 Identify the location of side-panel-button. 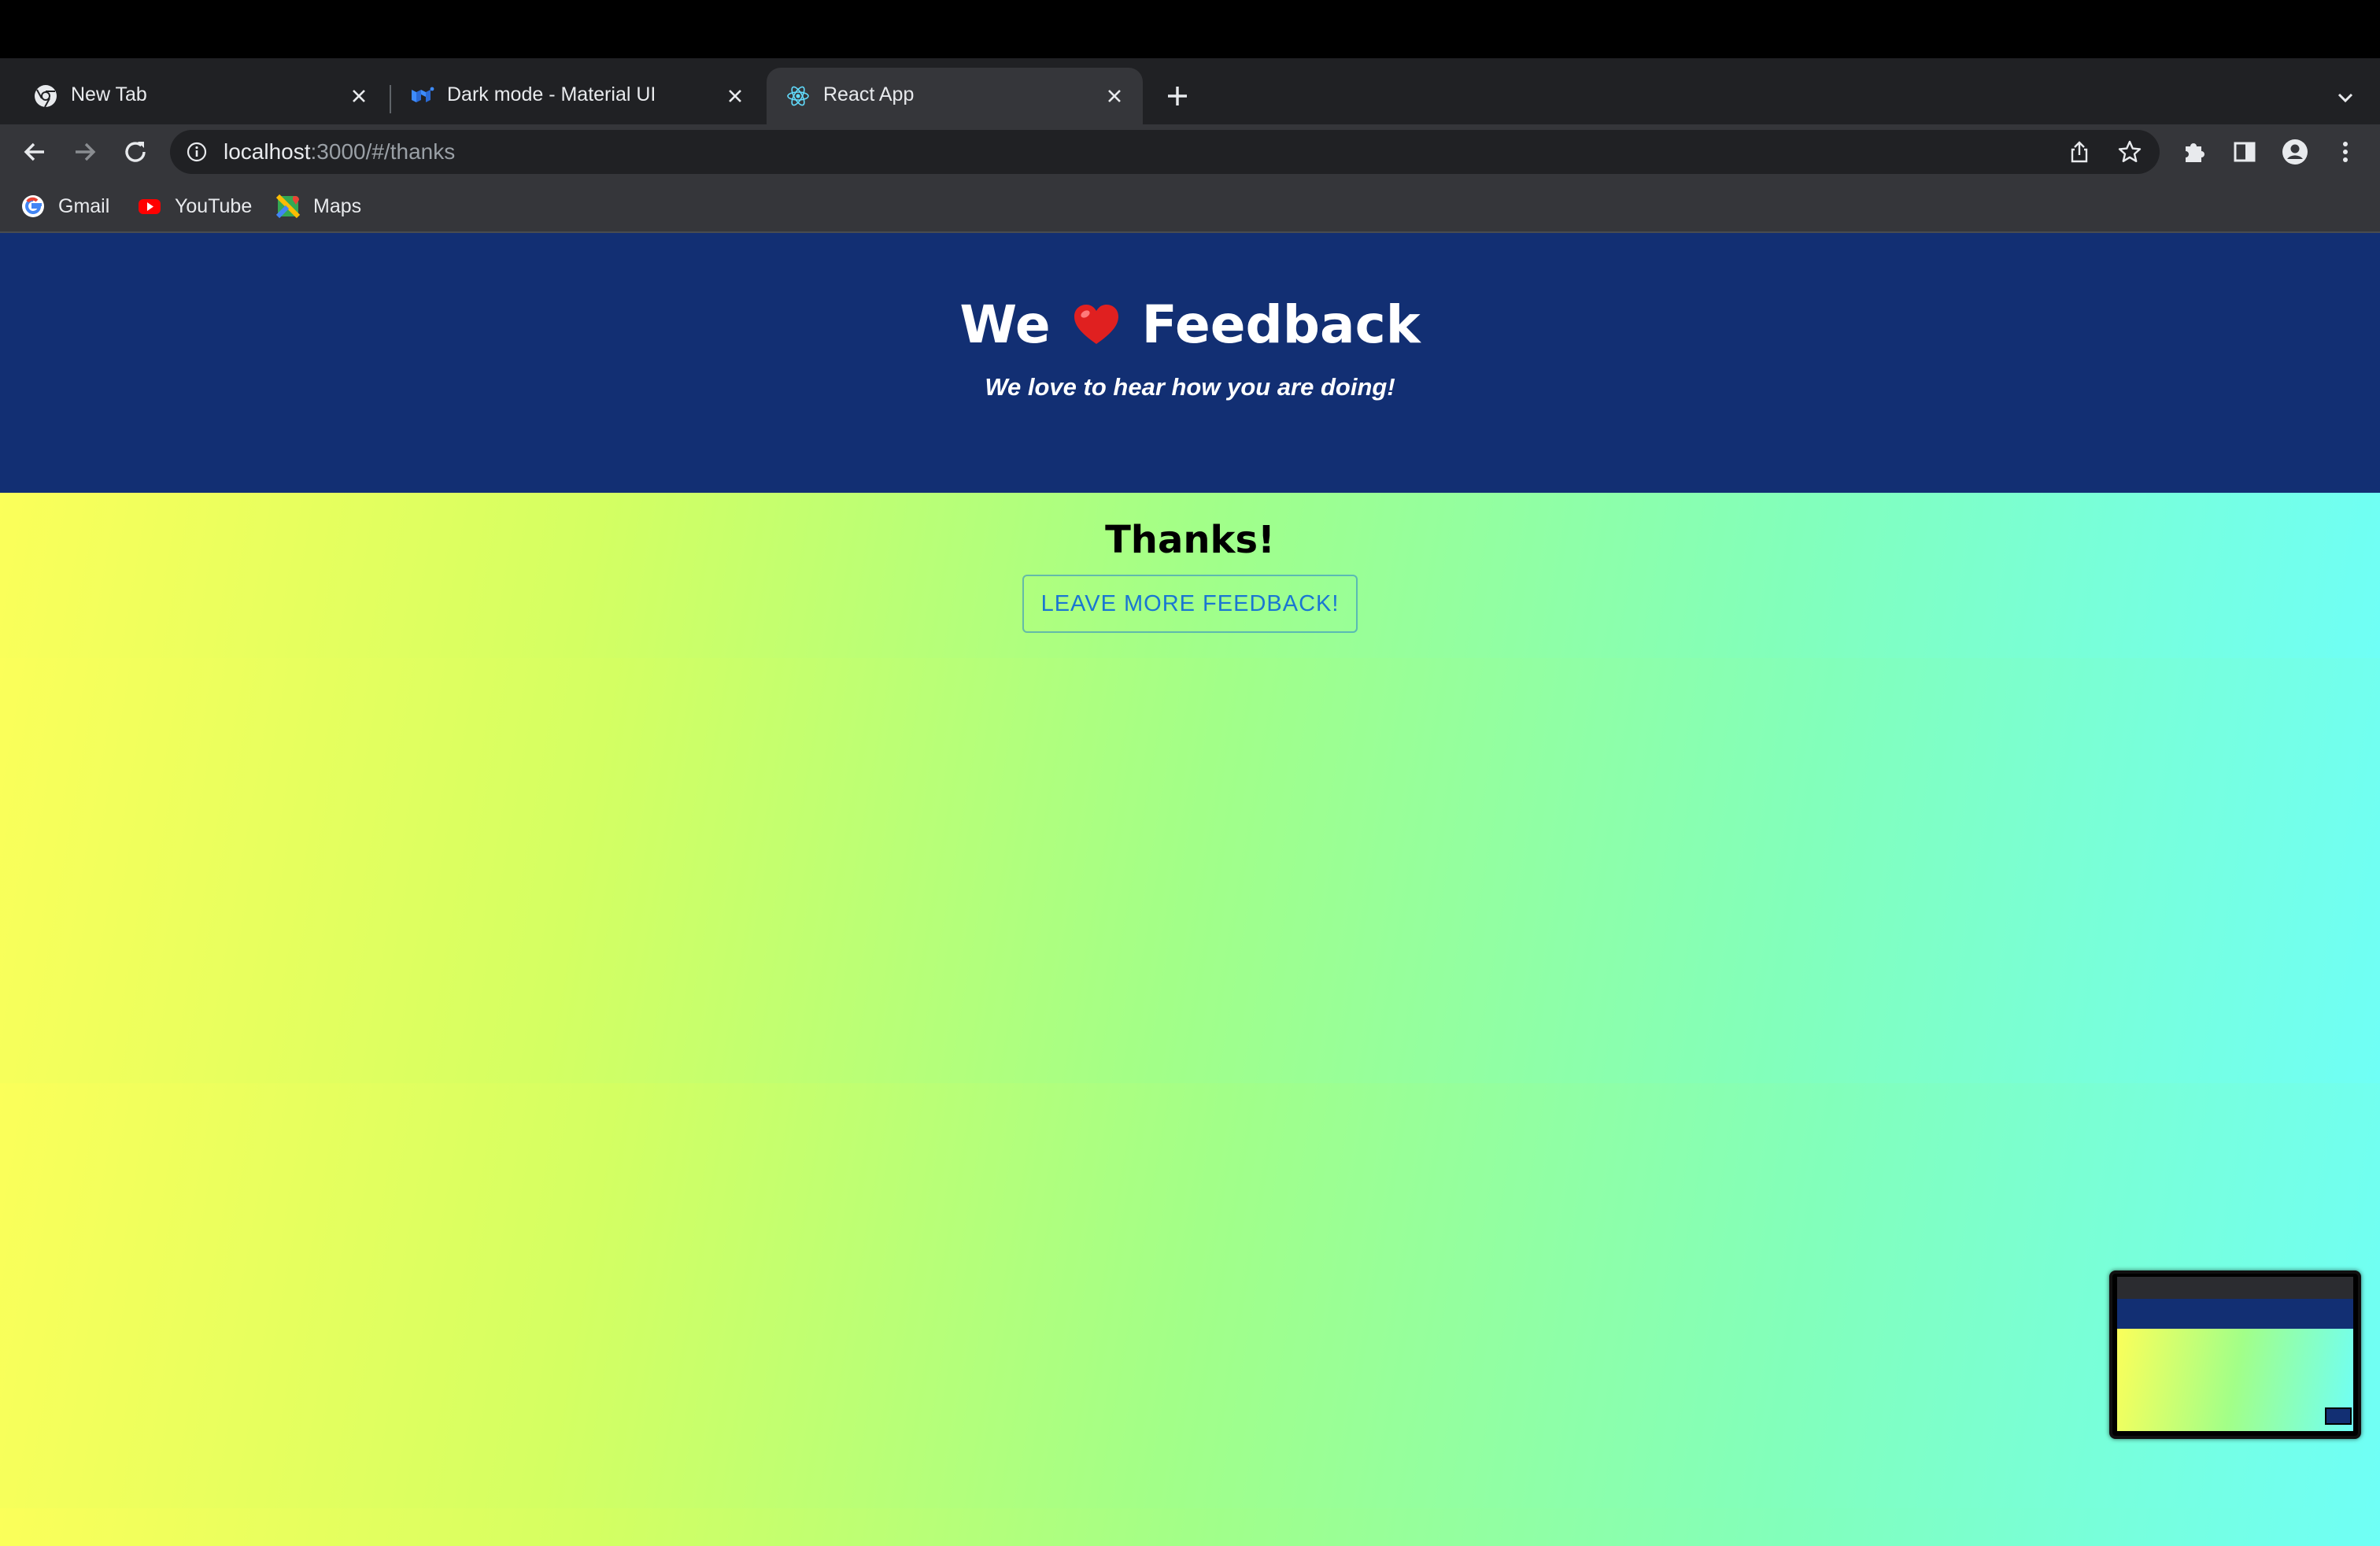
(2244, 152).